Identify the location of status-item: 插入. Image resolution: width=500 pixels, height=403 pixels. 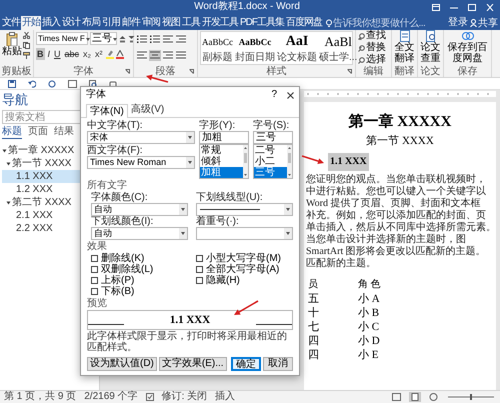
(225, 397).